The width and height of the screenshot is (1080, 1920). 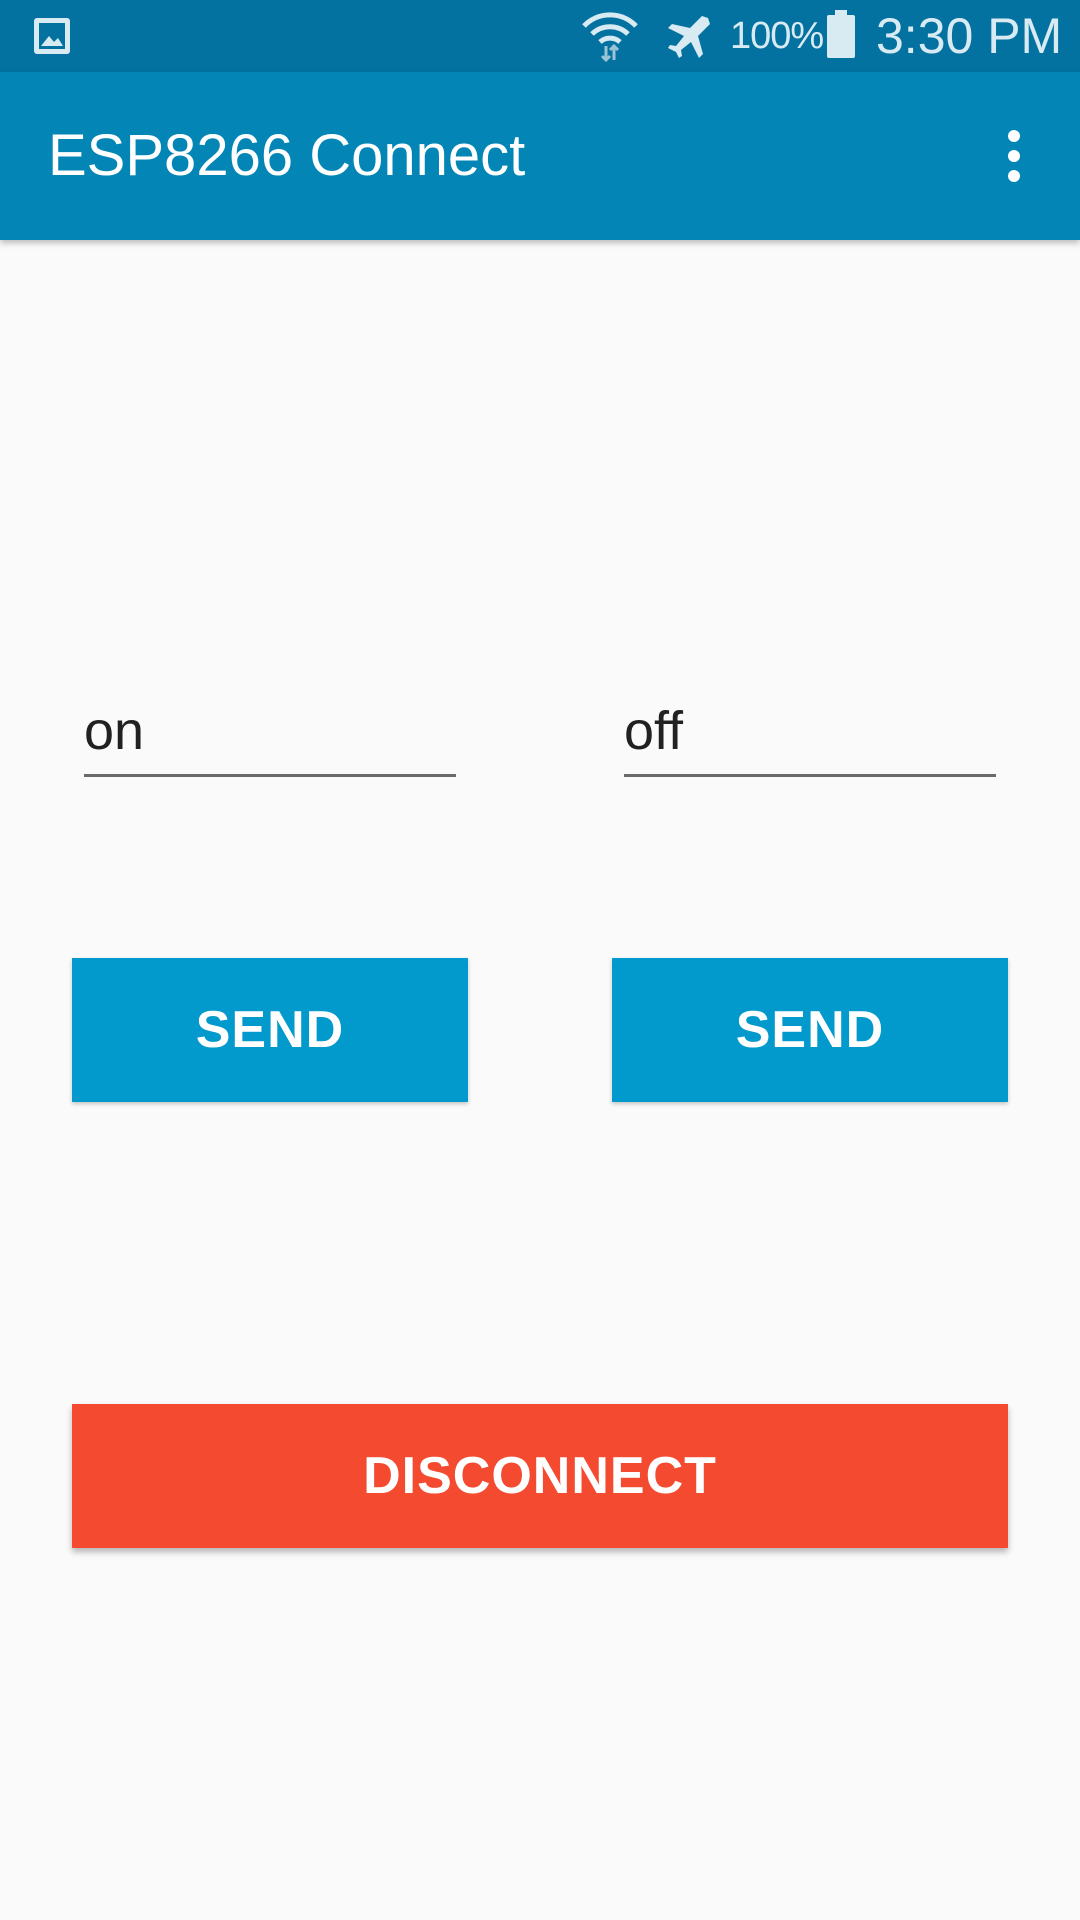 What do you see at coordinates (540, 1476) in the screenshot?
I see `disconnect-button: DISCONNECT` at bounding box center [540, 1476].